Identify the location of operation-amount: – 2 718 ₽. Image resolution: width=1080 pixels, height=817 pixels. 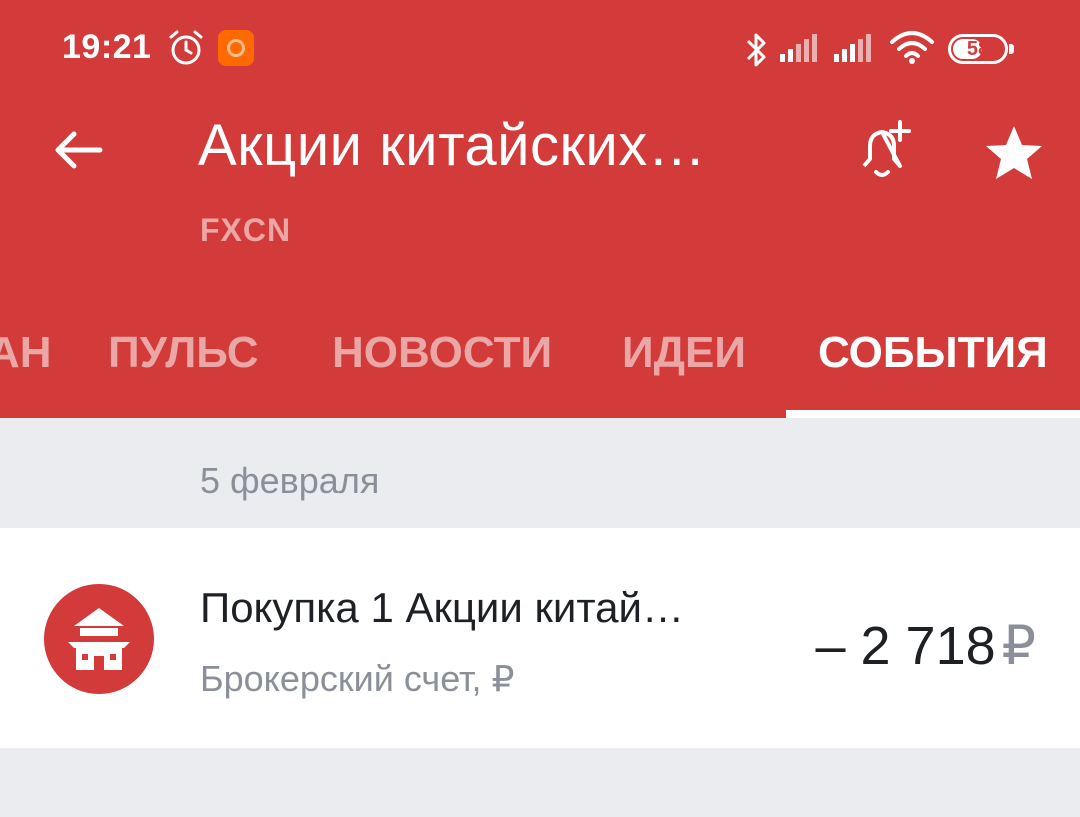
(925, 645).